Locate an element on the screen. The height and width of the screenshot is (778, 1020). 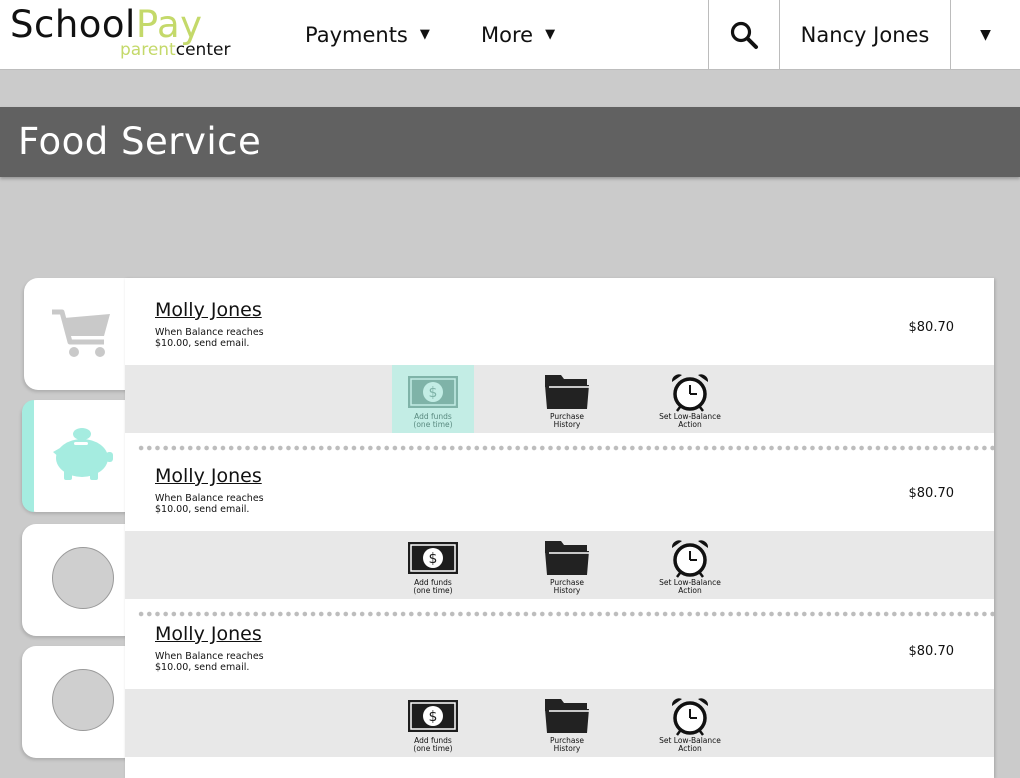
shopping-cart-icon is located at coordinates (81, 333).